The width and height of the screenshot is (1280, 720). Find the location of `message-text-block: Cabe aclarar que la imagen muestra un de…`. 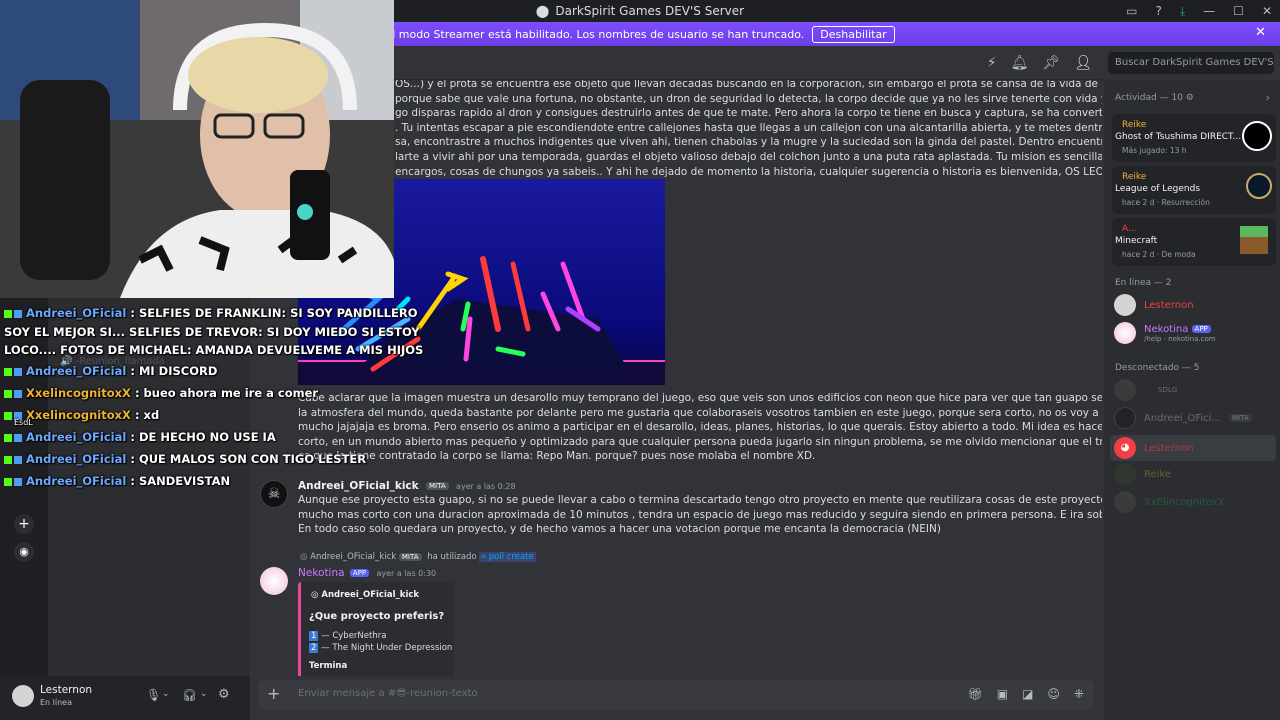

message-text-block: Cabe aclarar que la imagen muestra un de… is located at coordinates (700, 427).